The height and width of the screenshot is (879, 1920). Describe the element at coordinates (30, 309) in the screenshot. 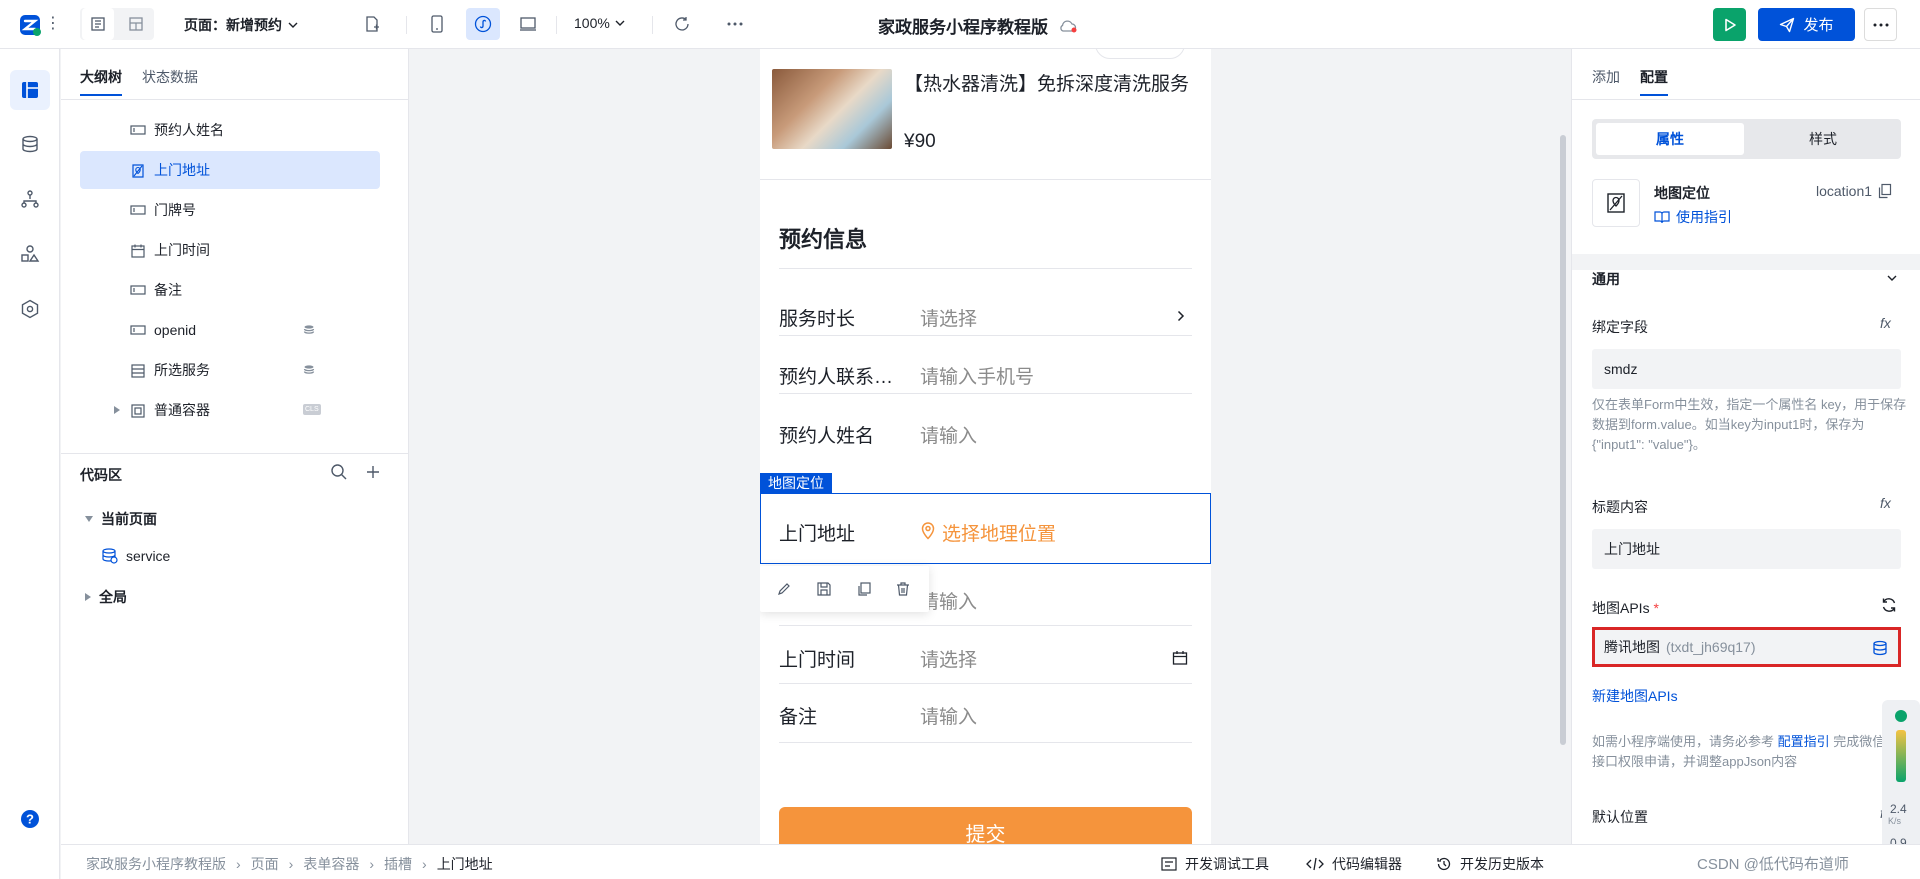

I see `settings-hexagon-icon` at that location.